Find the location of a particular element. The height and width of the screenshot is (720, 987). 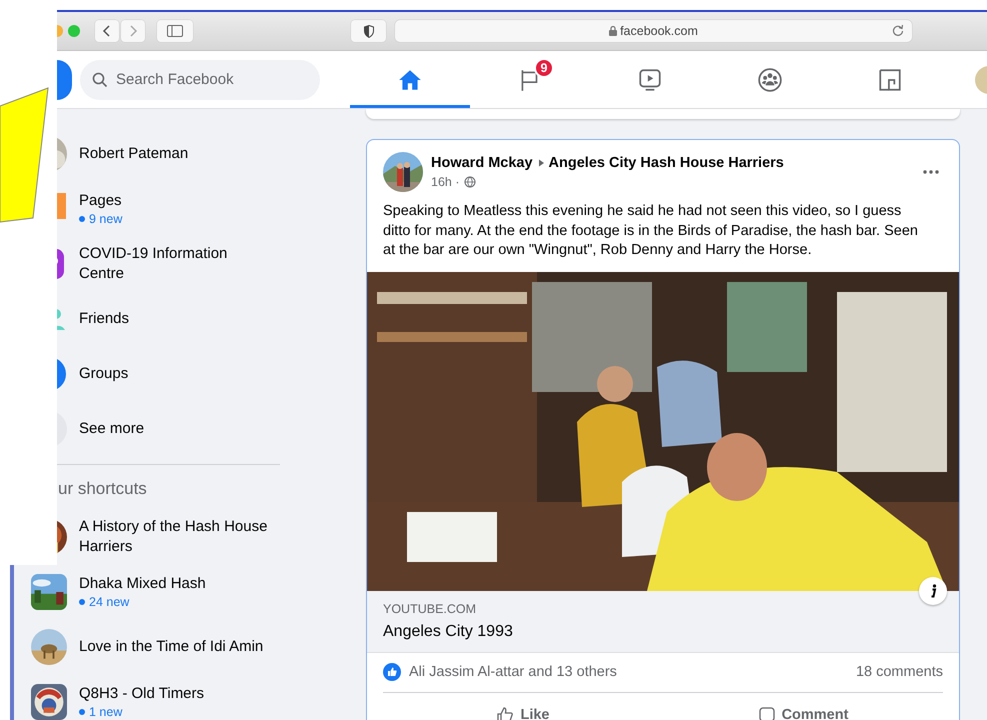

like-button: Like is located at coordinates (523, 708).